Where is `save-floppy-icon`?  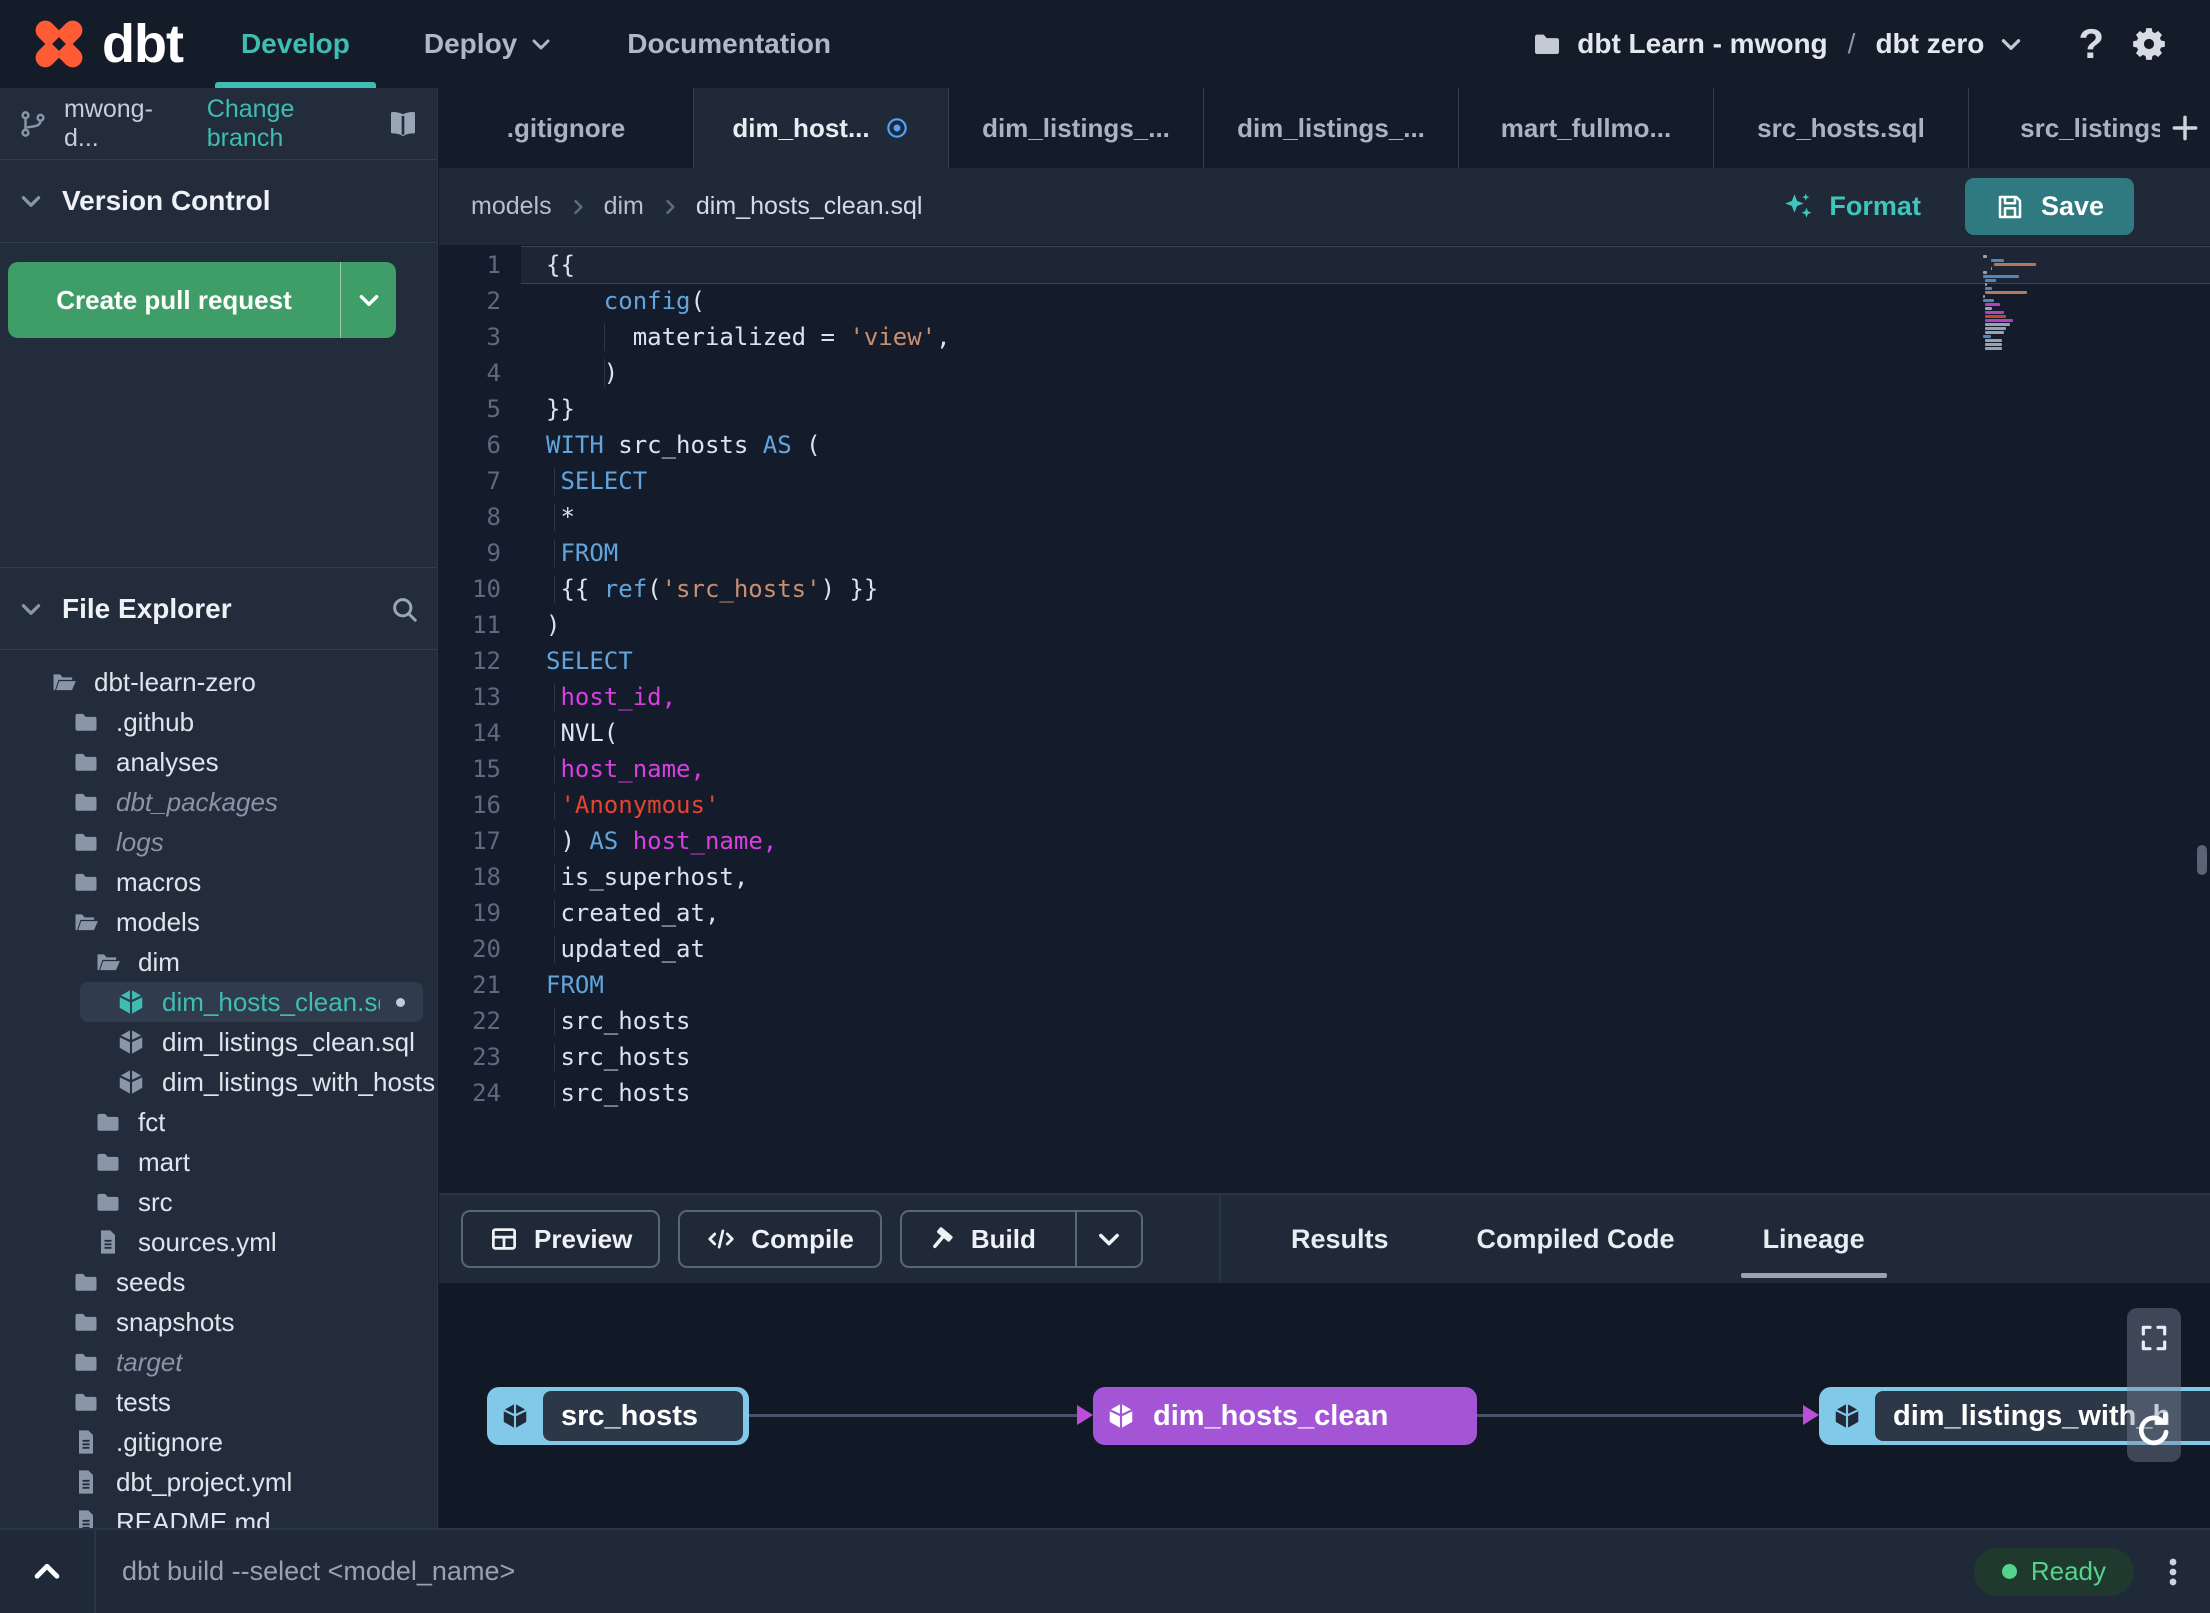 save-floppy-icon is located at coordinates (2010, 207).